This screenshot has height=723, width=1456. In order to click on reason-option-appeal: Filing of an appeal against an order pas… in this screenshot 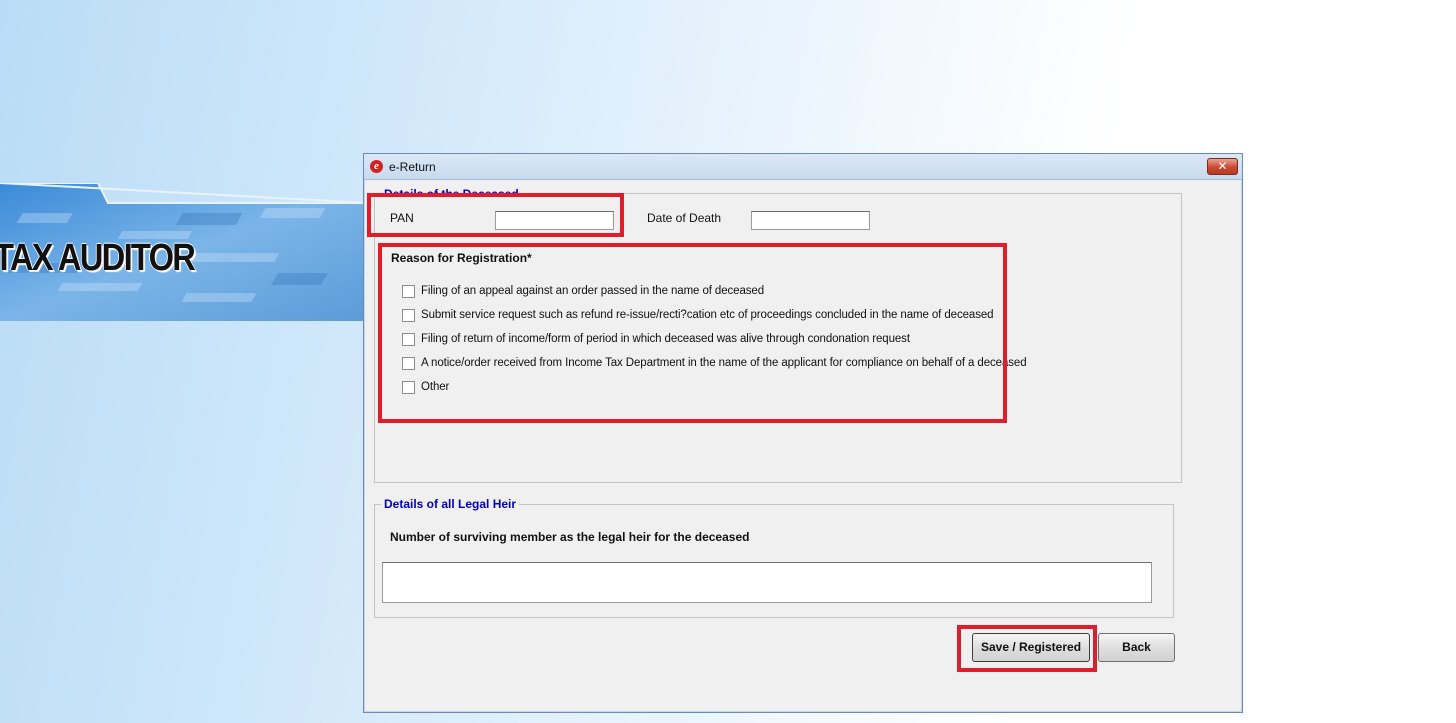, I will do `click(583, 291)`.